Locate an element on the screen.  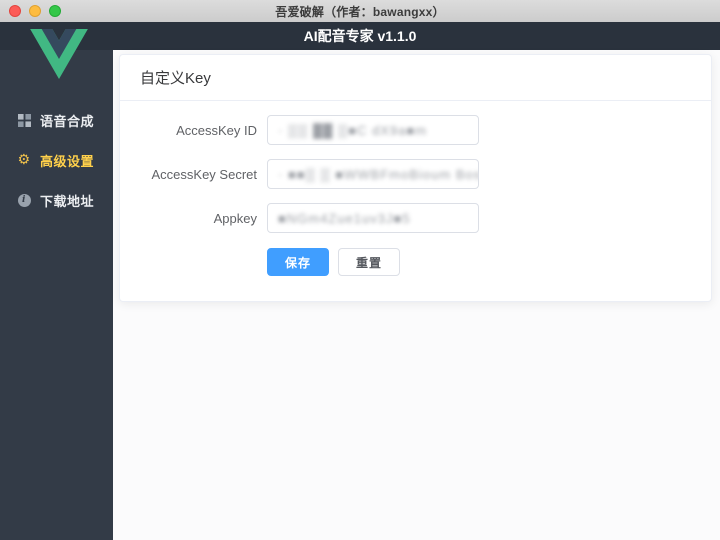
window-title: 吾爱破解（作者：bawangxx） is located at coordinates (360, 11).